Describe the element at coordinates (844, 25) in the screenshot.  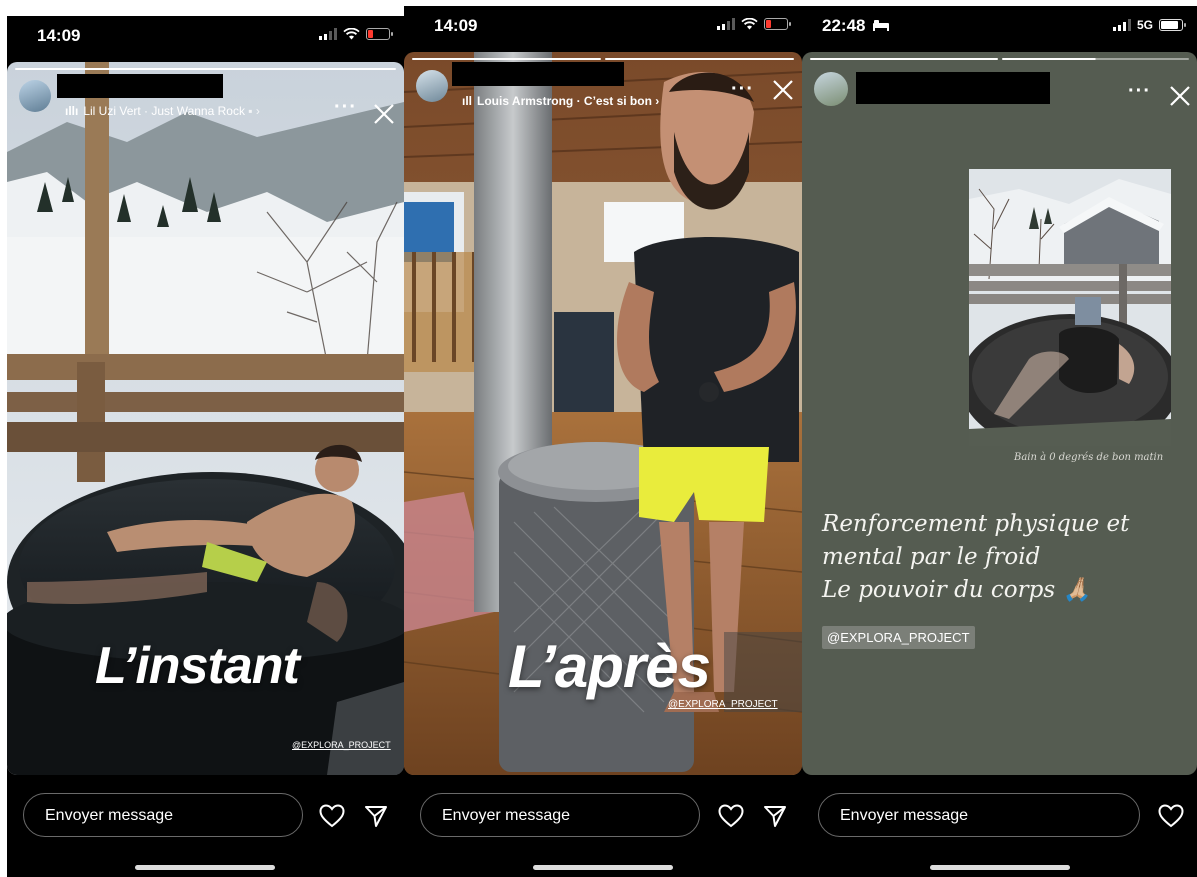
I see `status-time: 22:48` at that location.